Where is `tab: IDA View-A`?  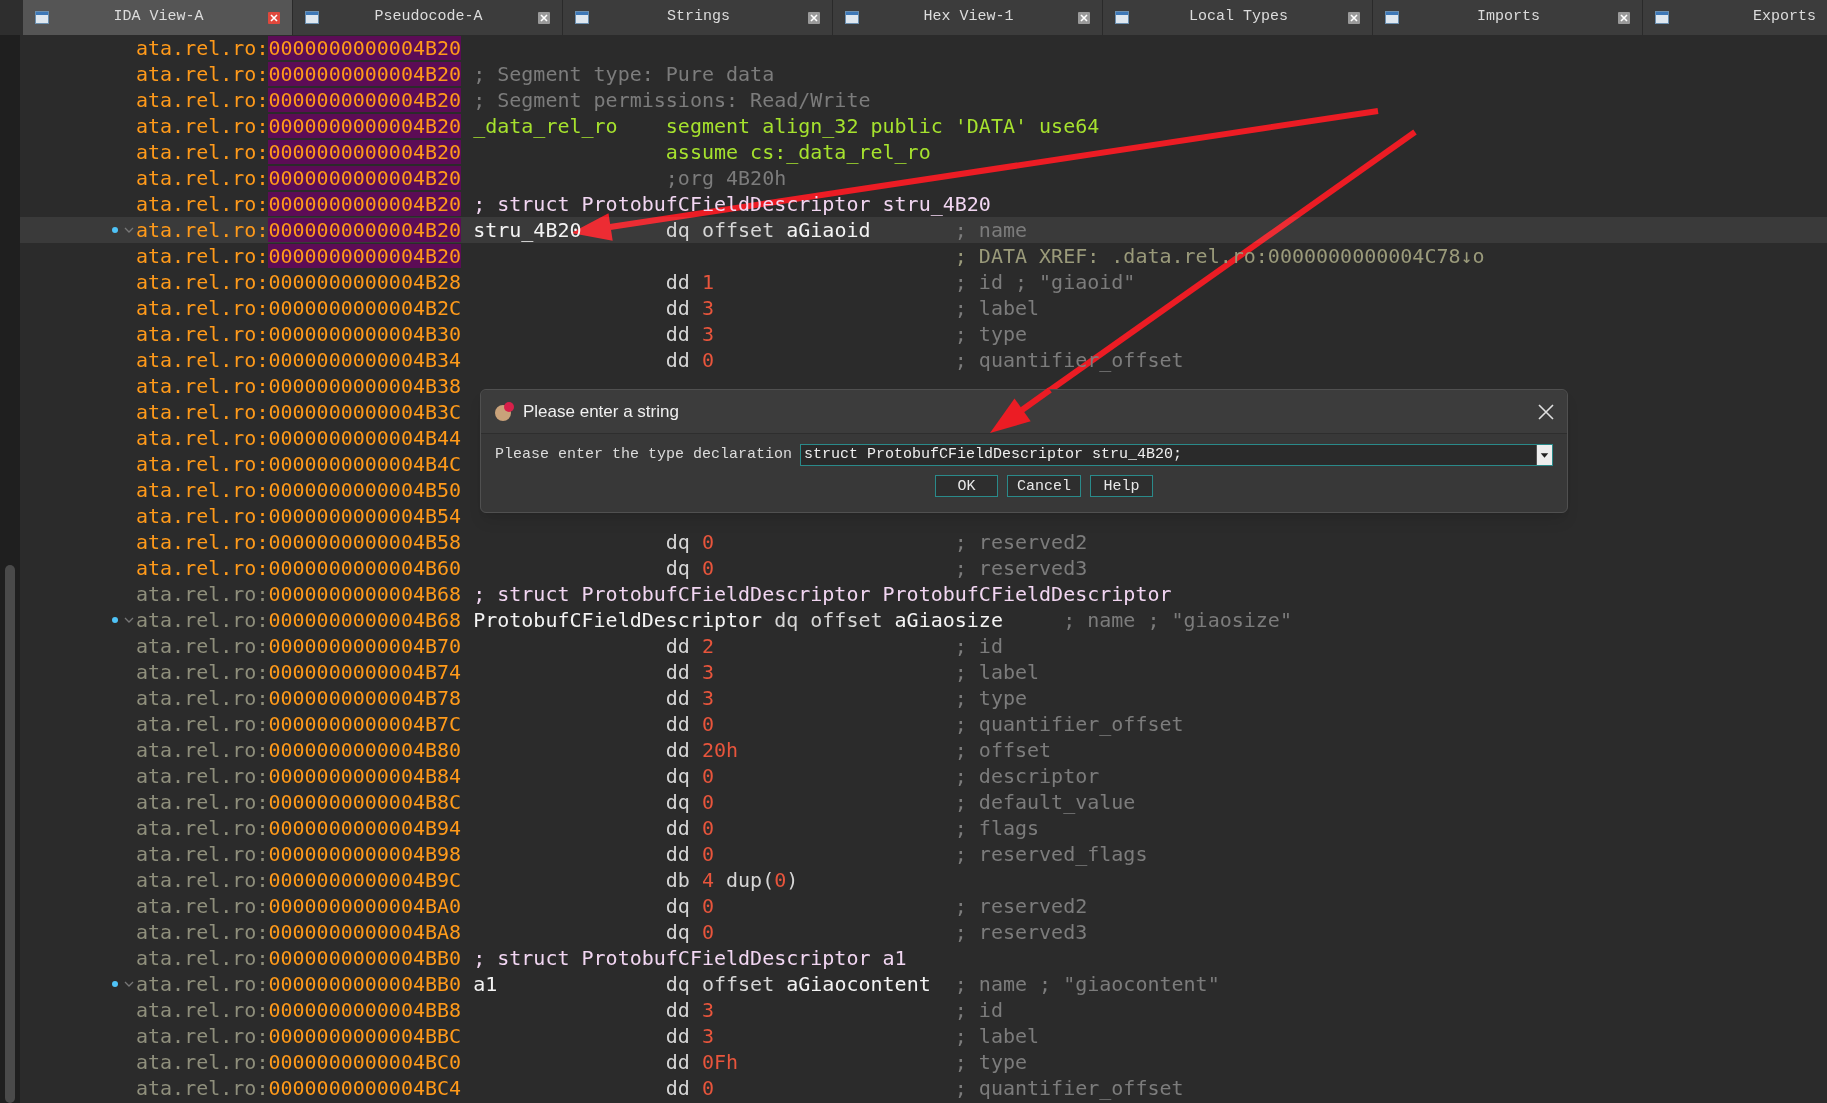 tab: IDA View-A is located at coordinates (158, 17).